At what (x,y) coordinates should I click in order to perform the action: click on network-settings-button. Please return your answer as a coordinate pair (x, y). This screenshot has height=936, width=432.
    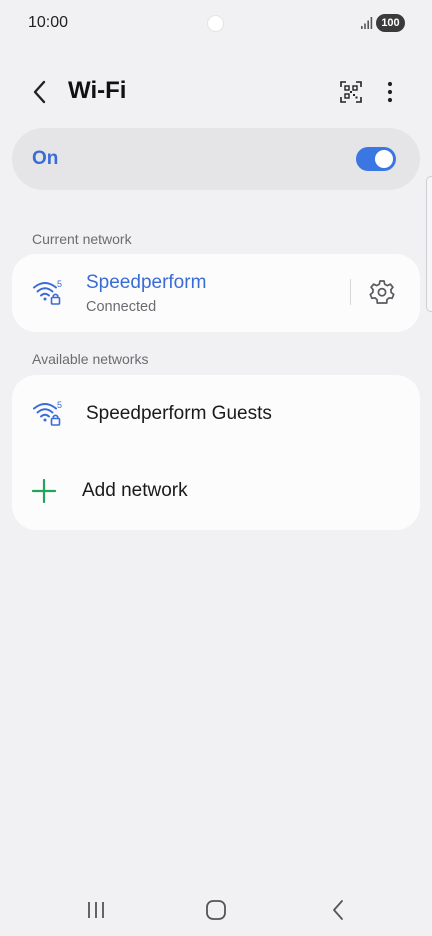
    Looking at the image, I should click on (382, 292).